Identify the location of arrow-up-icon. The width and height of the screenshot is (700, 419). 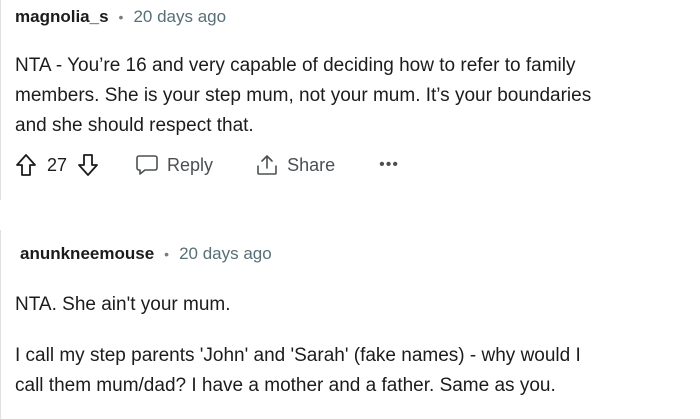
(26, 165).